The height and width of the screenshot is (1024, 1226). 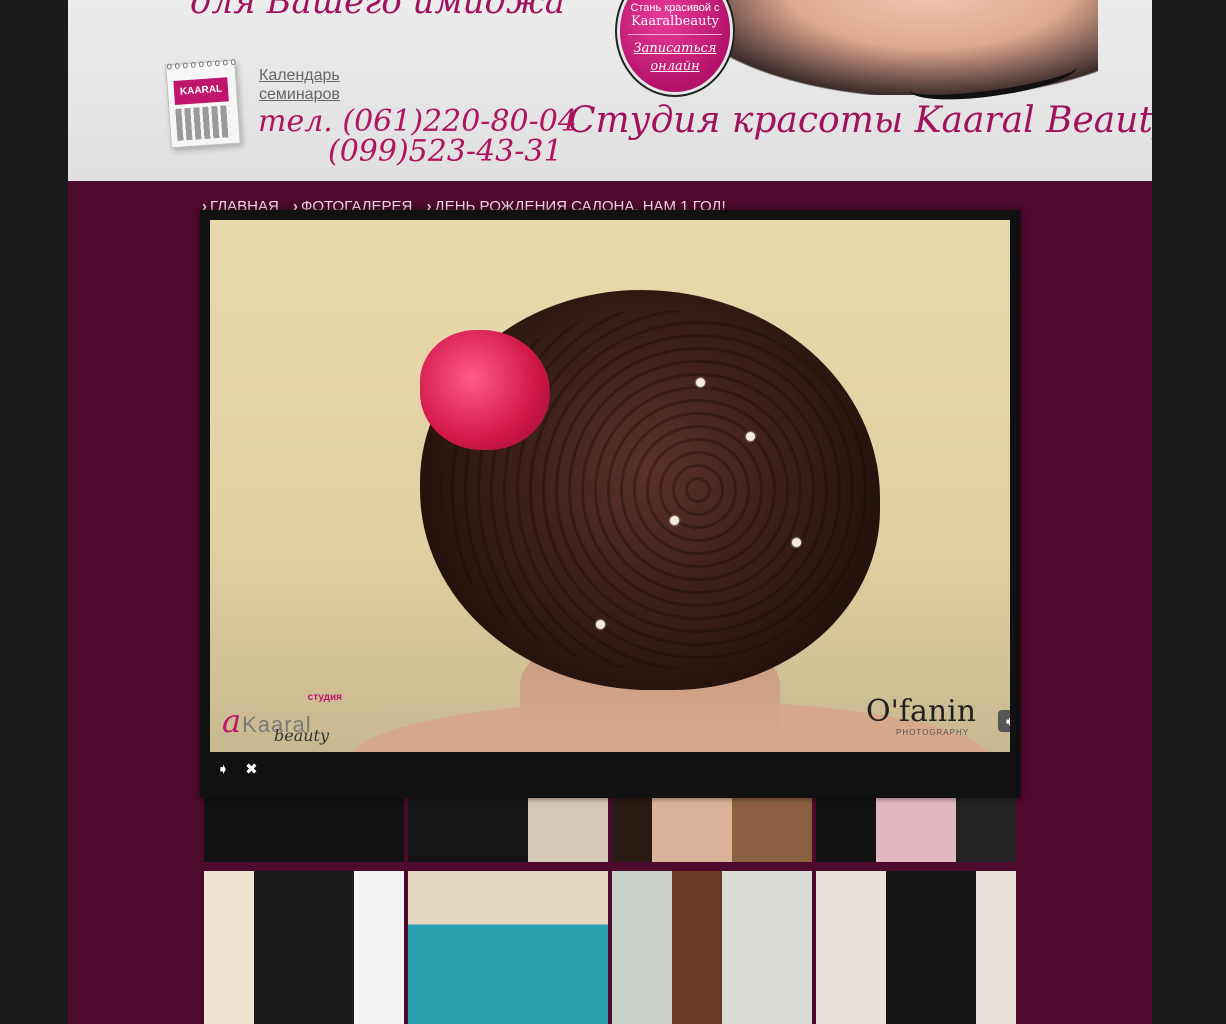 What do you see at coordinates (203, 102) in the screenshot?
I see `calendar-icon: ooooooooo KAARAL` at bounding box center [203, 102].